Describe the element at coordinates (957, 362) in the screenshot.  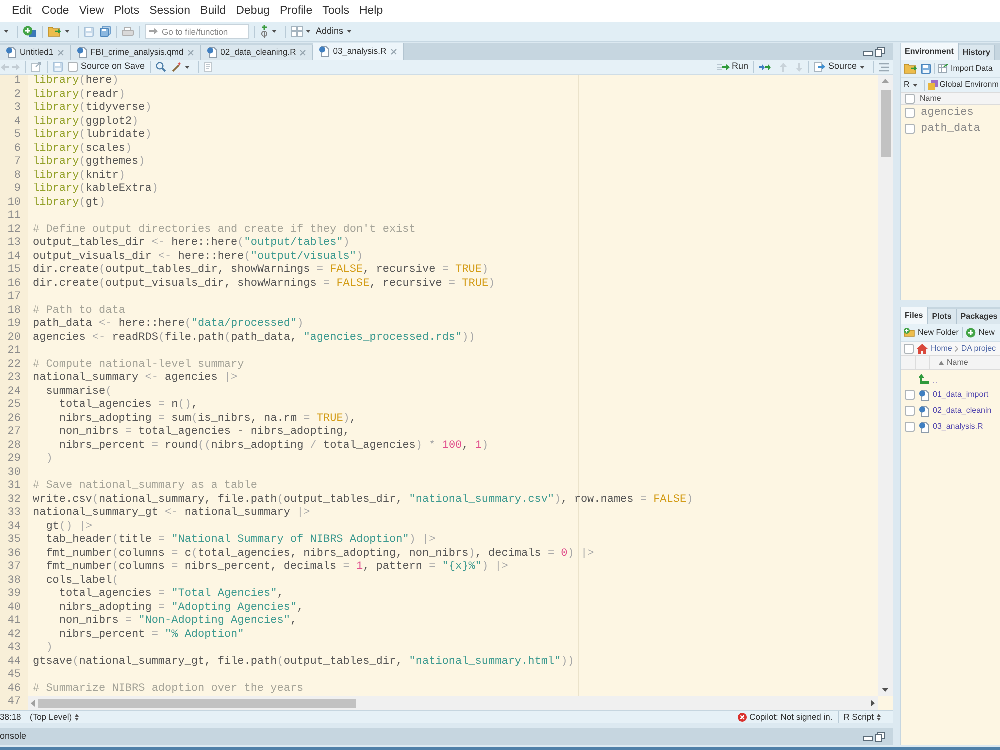
I see `column-header: Name` at that location.